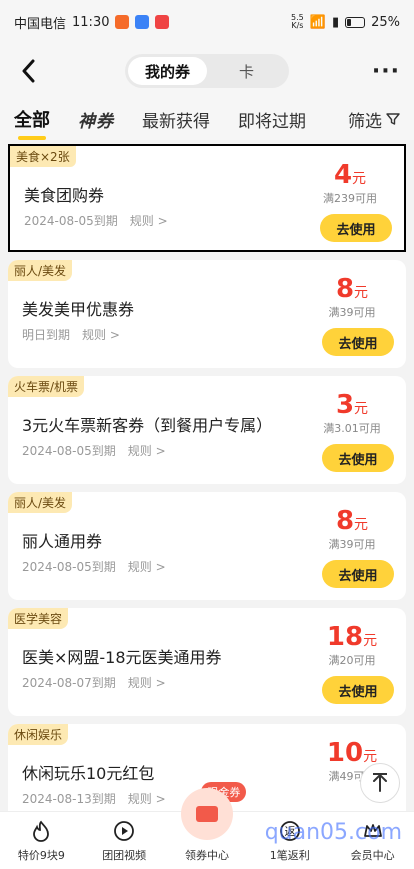  Describe the element at coordinates (78, 309) in the screenshot. I see `coupon-title: 美发美甲优惠券` at that location.